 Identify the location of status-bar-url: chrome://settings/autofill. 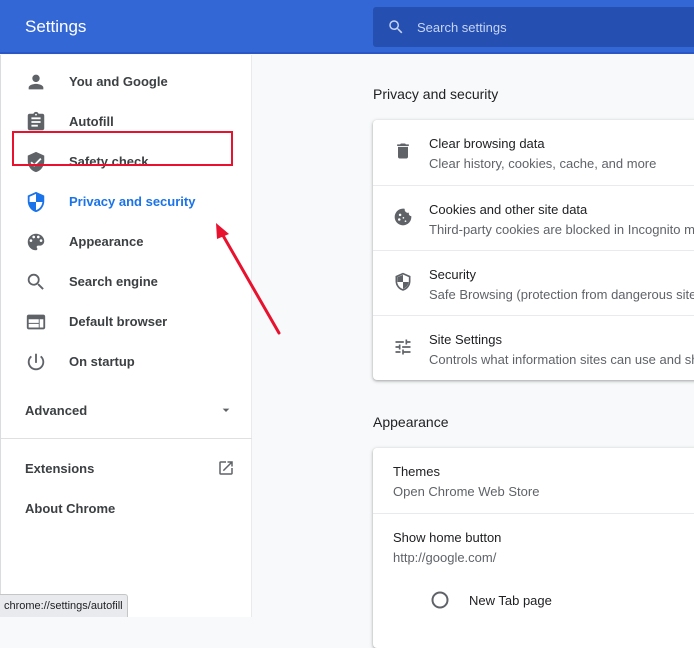
(64, 605).